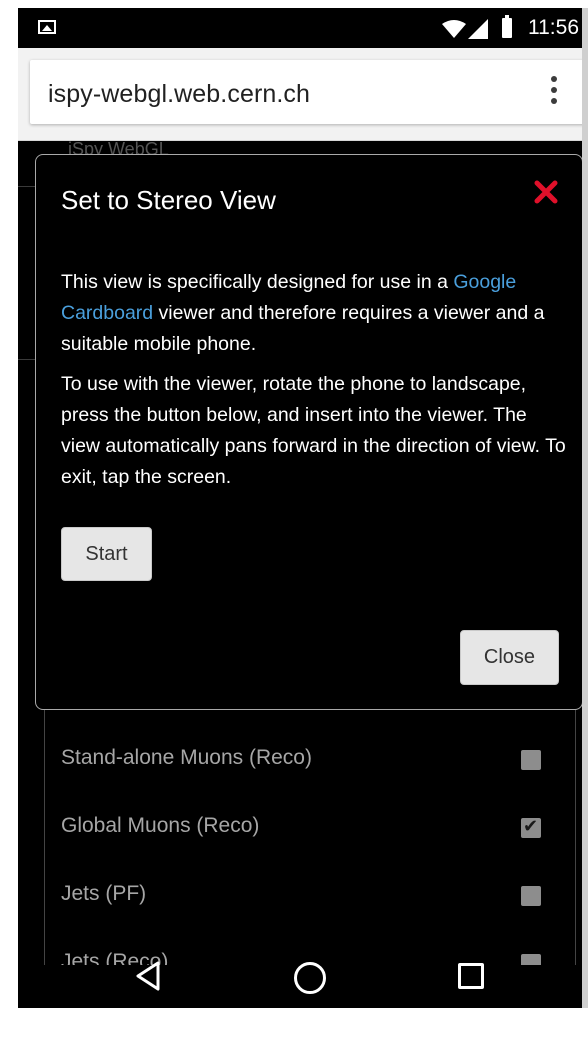 This screenshot has height=1037, width=588. What do you see at coordinates (148, 976) in the screenshot?
I see `back-icon` at bounding box center [148, 976].